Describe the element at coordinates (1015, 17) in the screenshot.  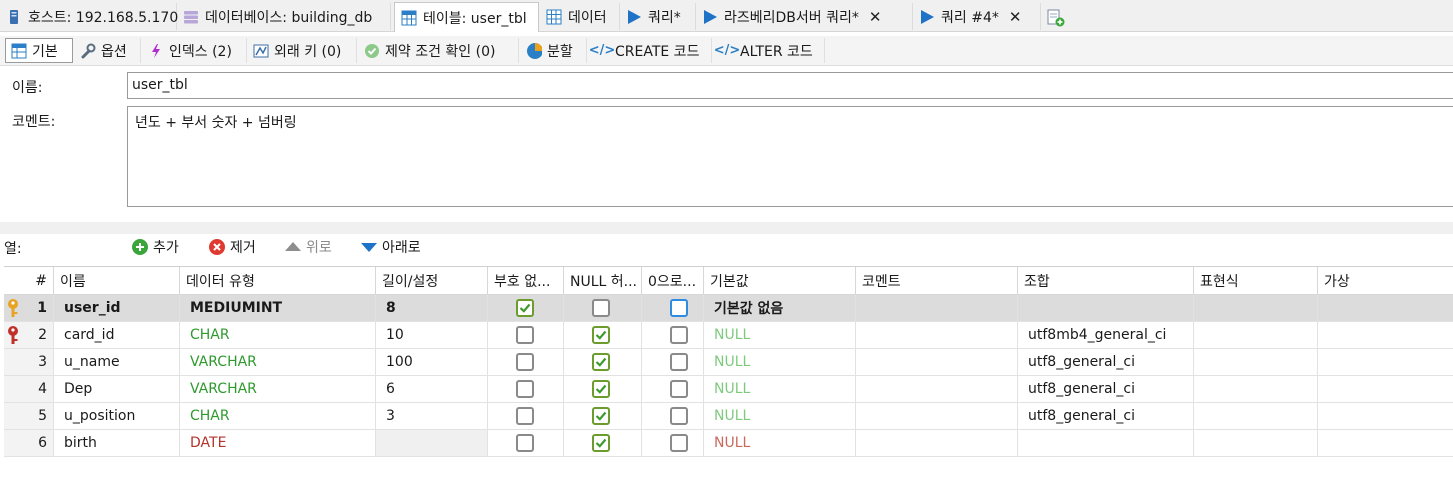
I see `close-icon: ✕` at that location.